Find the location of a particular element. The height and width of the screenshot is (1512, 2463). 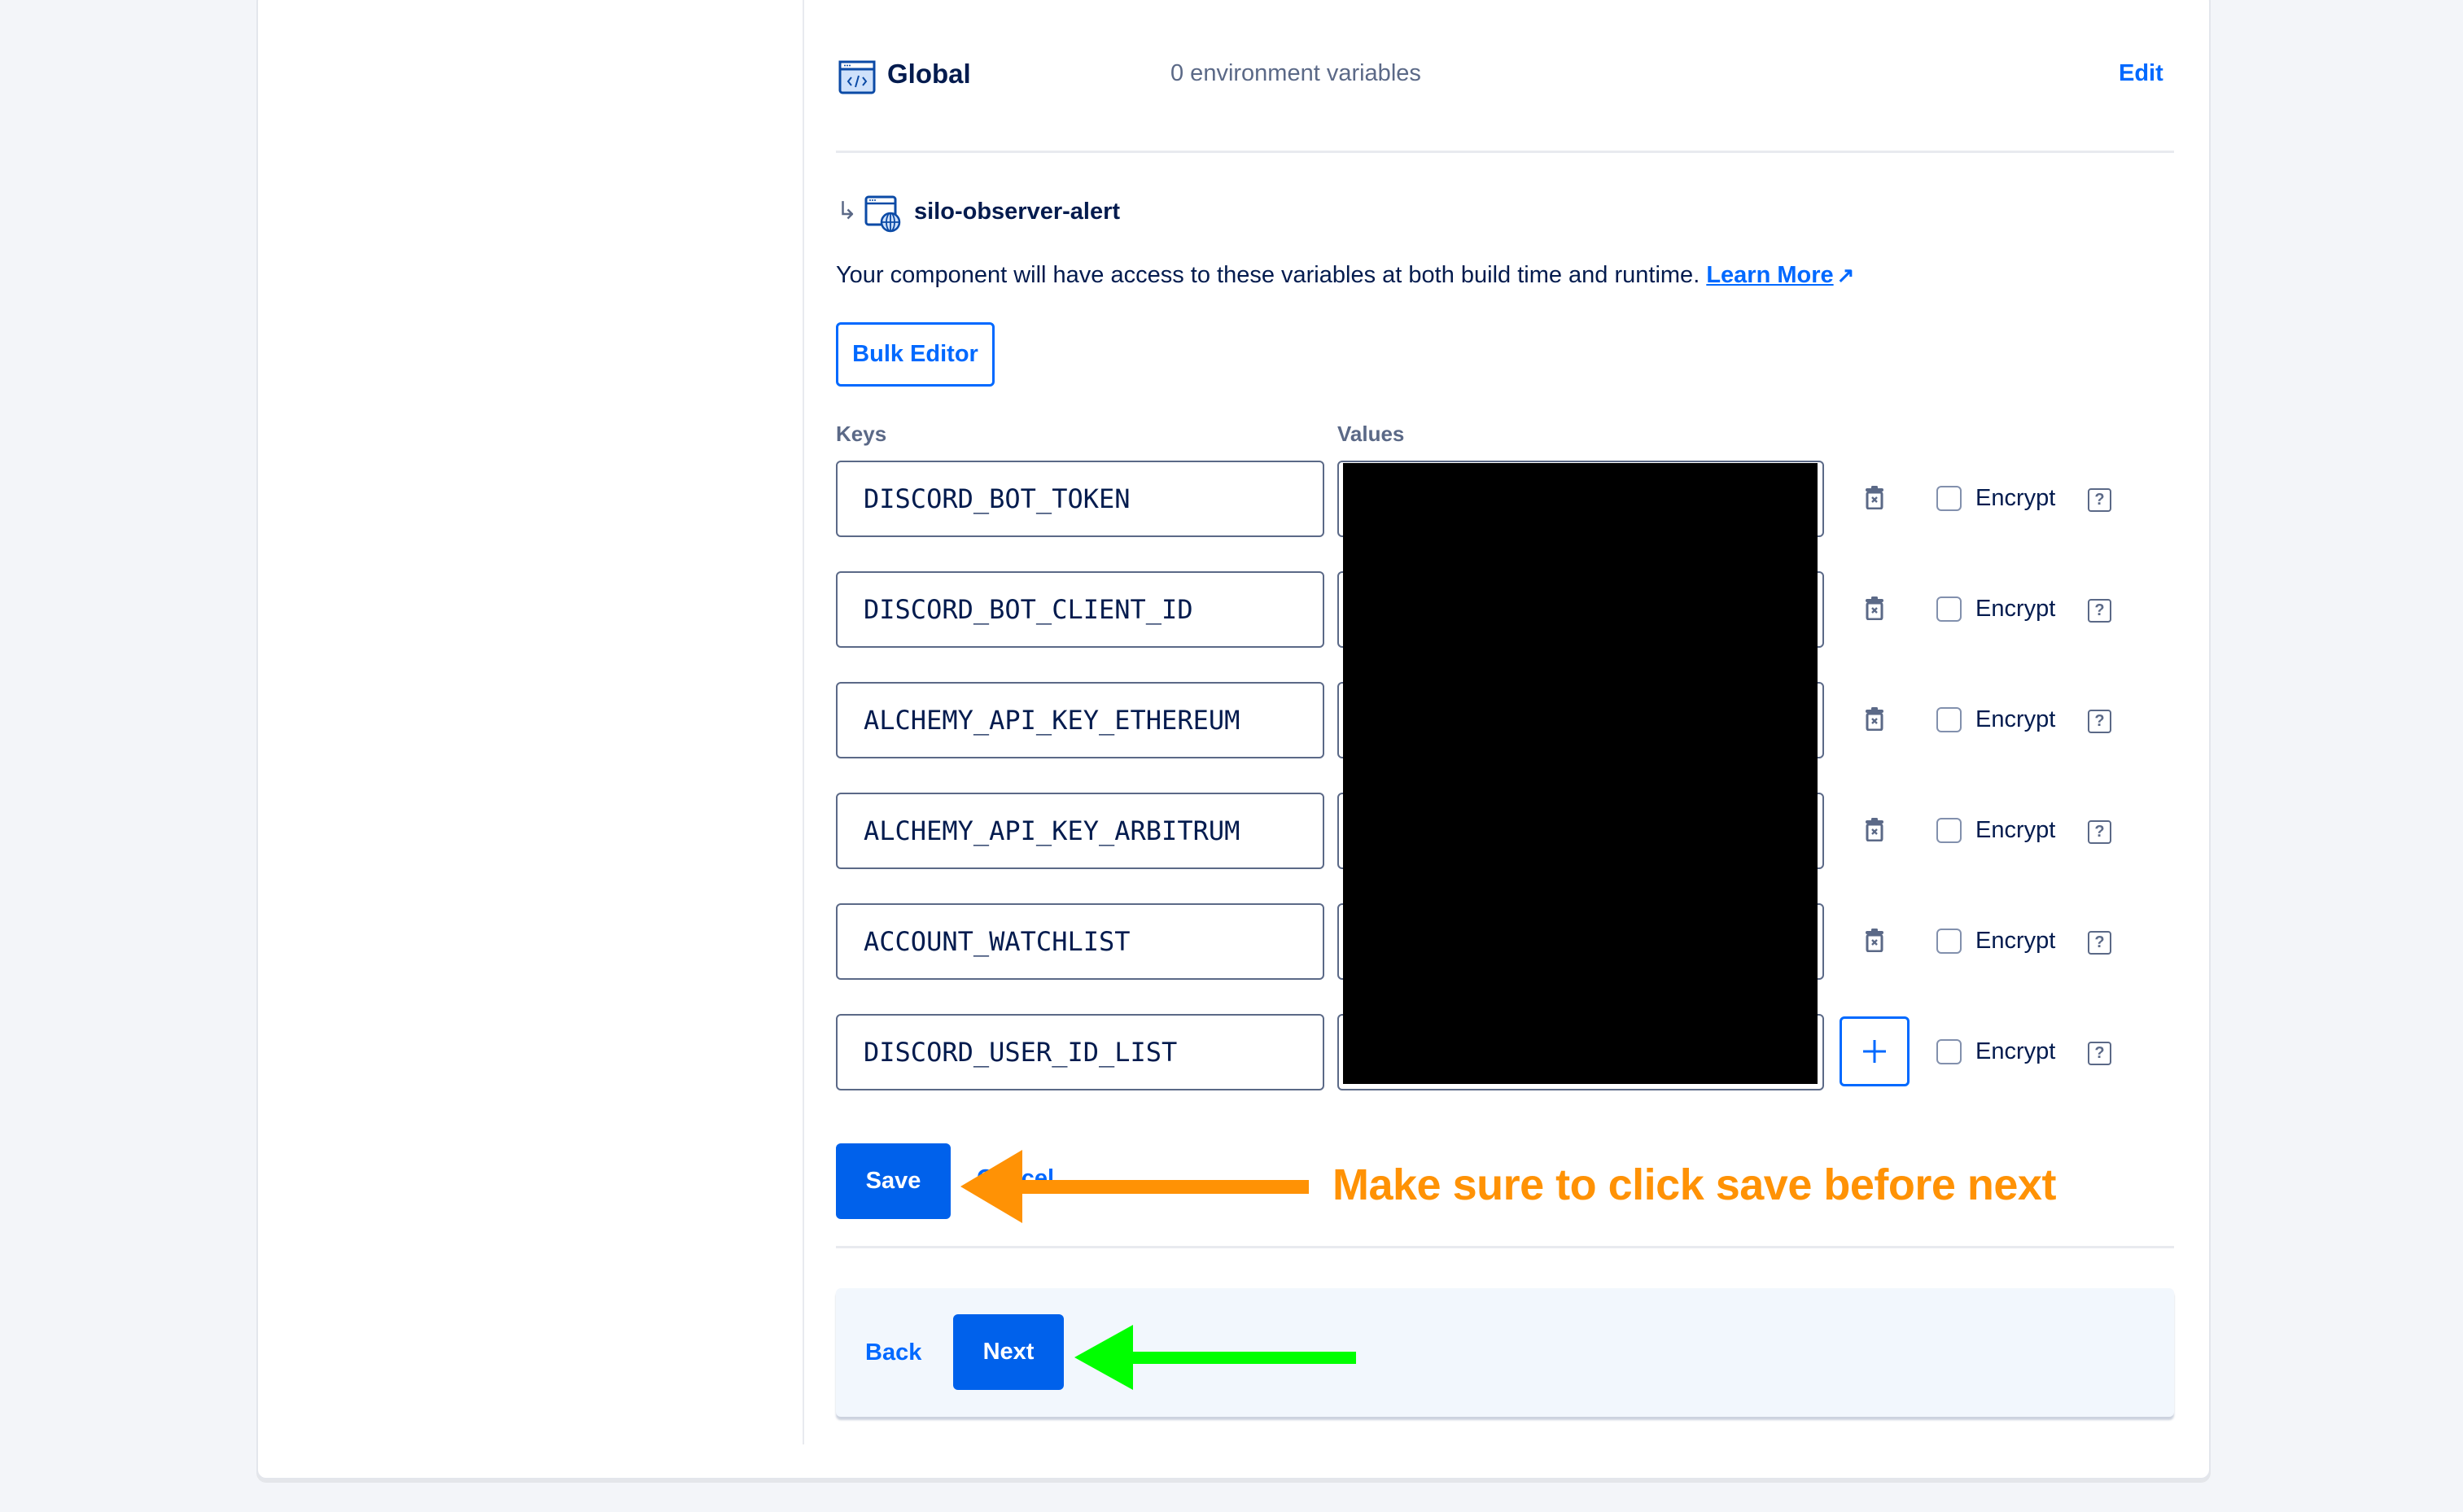

plus-icon is located at coordinates (1874, 1051).